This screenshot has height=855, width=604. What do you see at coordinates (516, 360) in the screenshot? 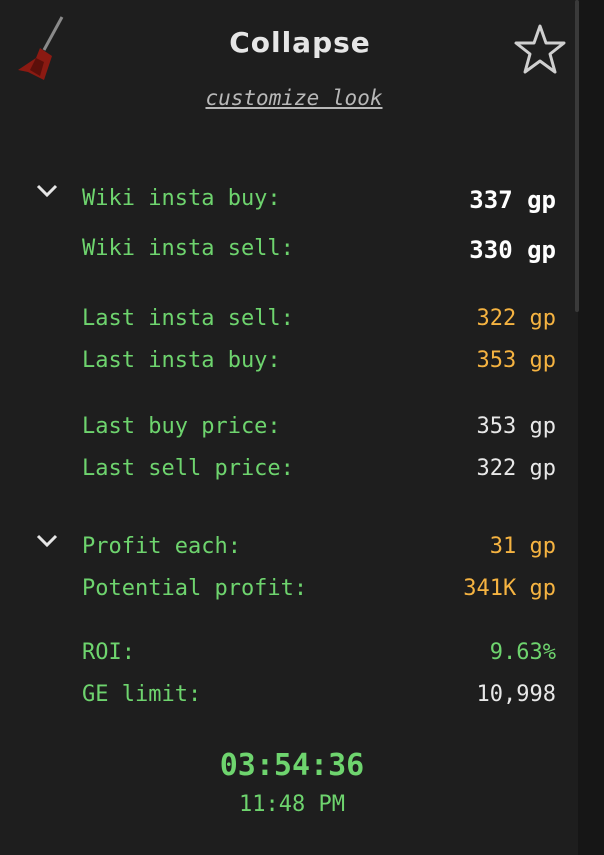
I see `last-insta-buy-value: 353 gp` at bounding box center [516, 360].